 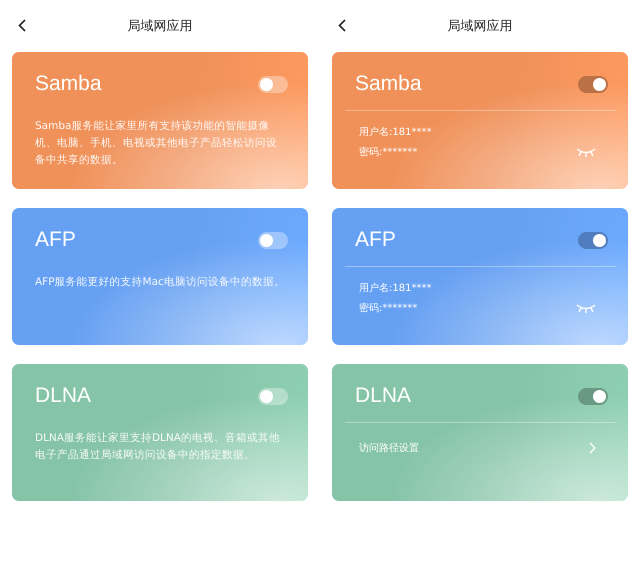 I want to click on service-description: Samba服务能让家里所有支持该功能的智能摄像机、电脑、手机、电视或其他电子产品轻松访问设备中共享的数据。, so click(x=156, y=143).